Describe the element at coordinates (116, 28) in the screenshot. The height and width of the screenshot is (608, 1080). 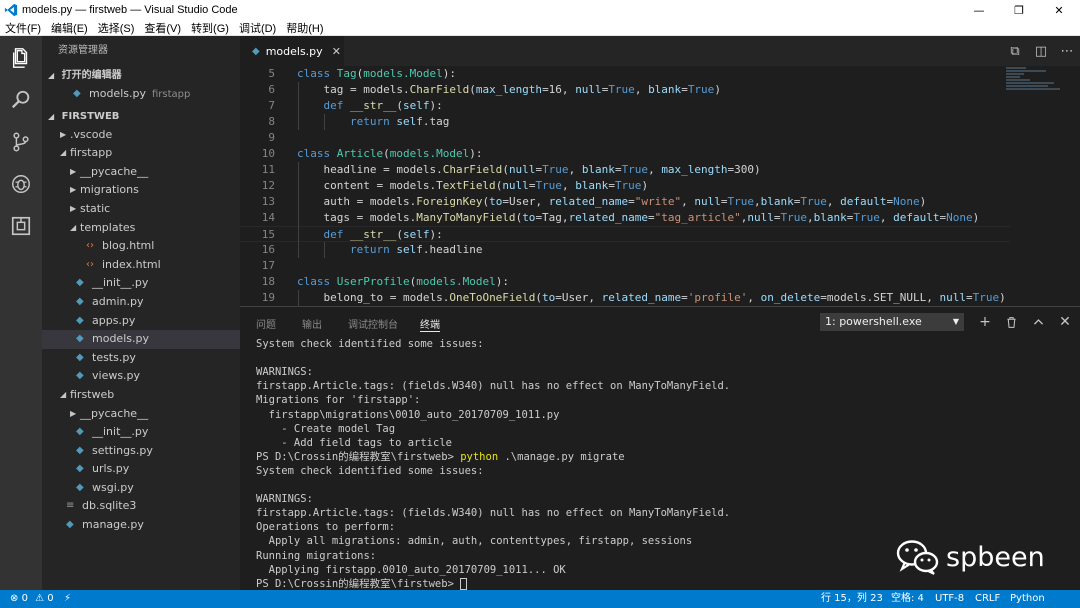
I see `menu-item: 选择(S)` at that location.